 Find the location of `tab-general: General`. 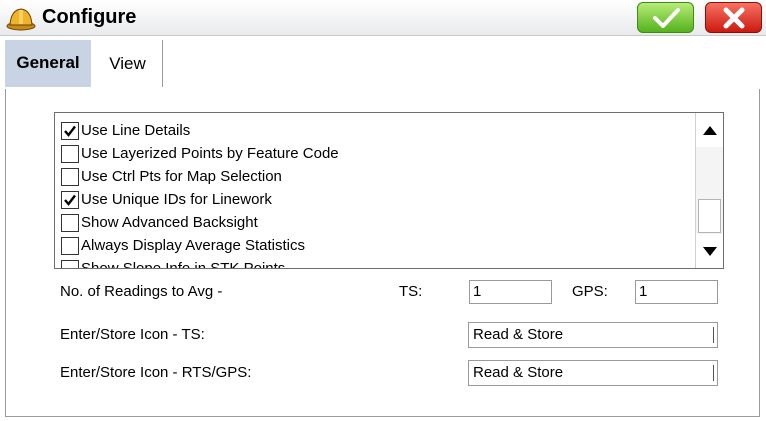

tab-general: General is located at coordinates (48, 63).